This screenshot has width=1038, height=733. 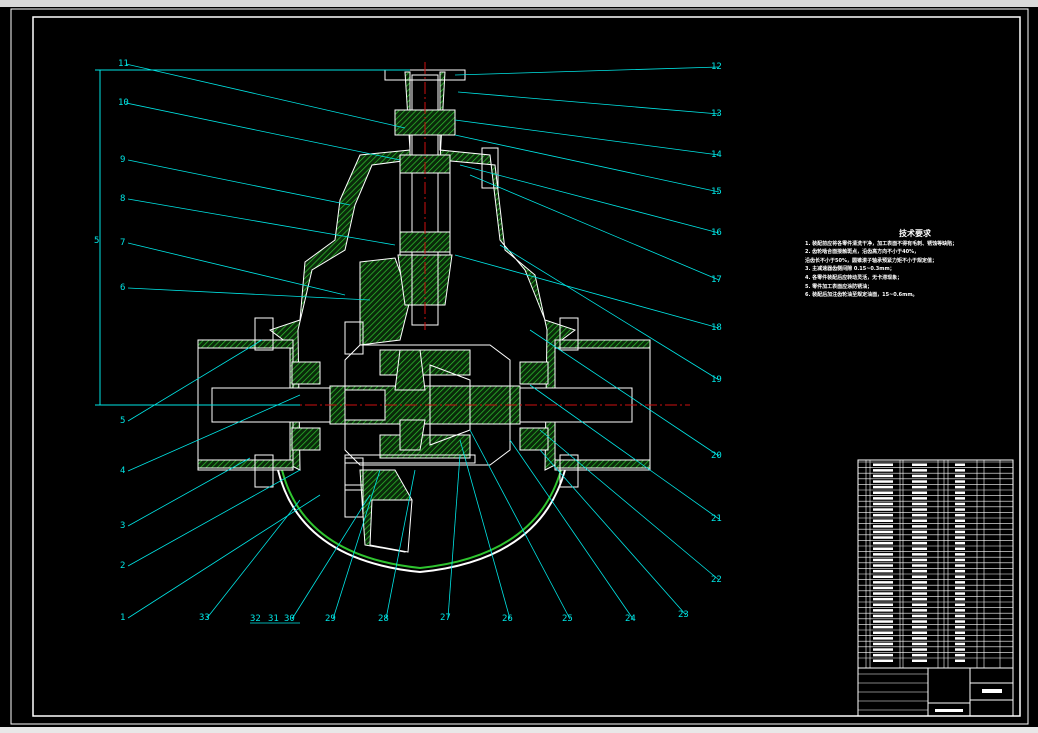 I want to click on part-number-label: 15, so click(x=716, y=192).